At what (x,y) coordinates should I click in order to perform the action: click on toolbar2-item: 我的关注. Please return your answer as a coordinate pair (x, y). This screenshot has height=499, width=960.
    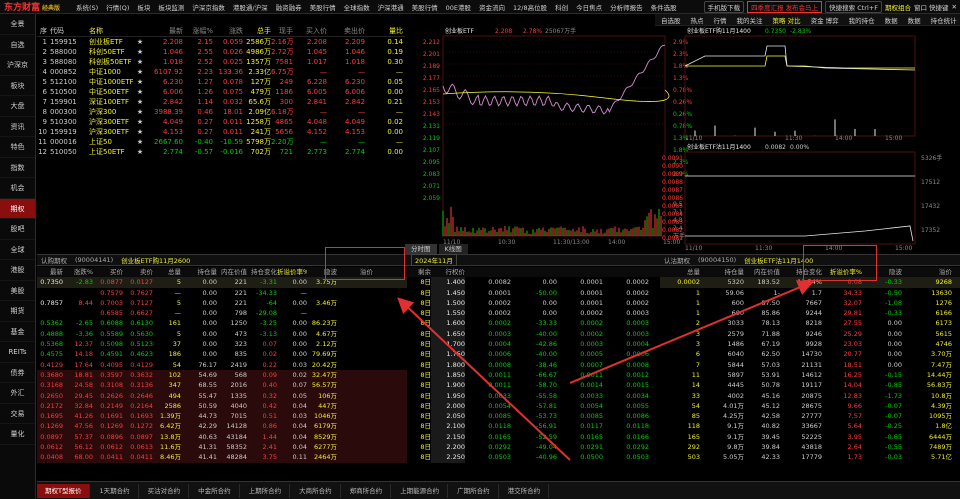
    Looking at the image, I should click on (750, 20).